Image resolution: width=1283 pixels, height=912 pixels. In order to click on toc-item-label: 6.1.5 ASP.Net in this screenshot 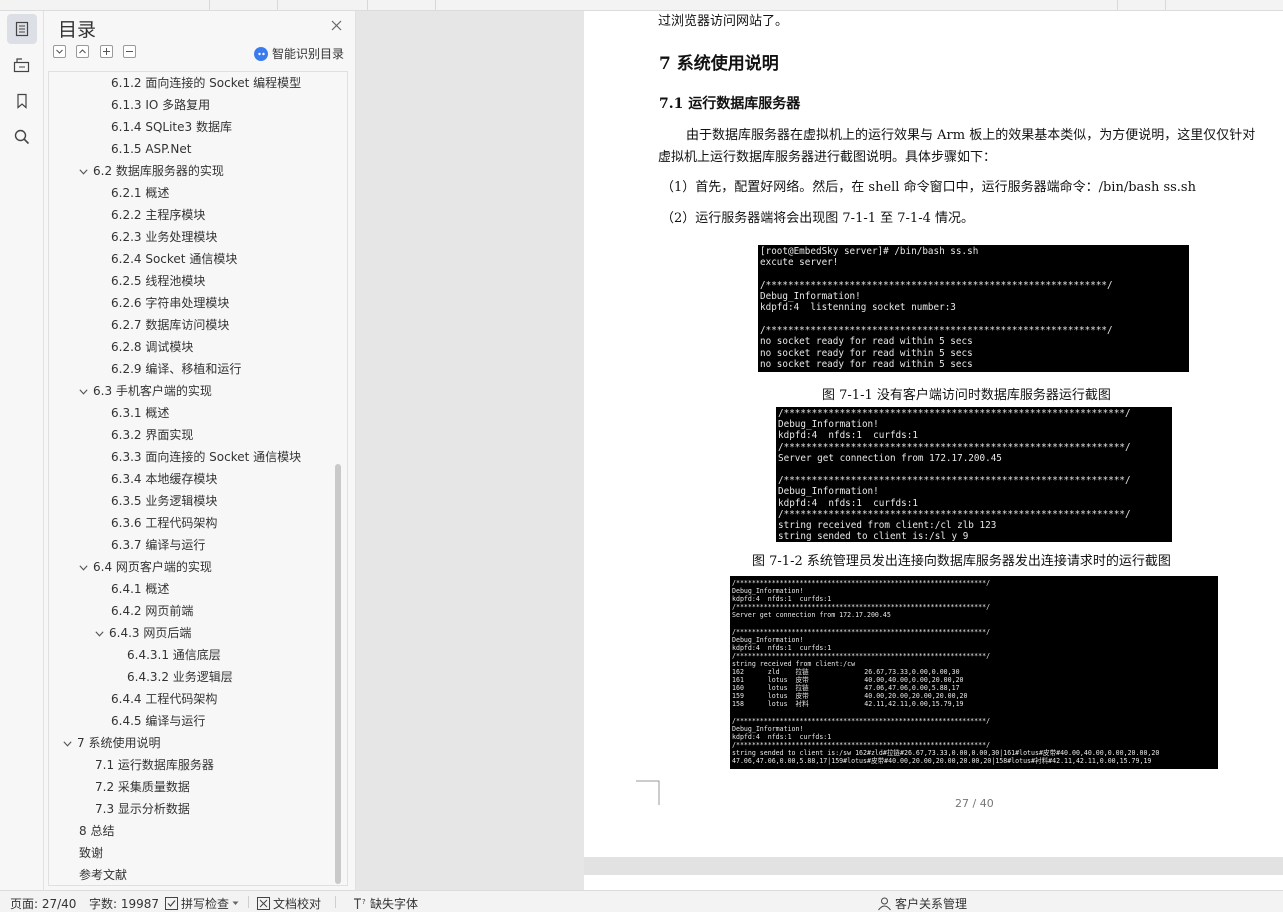, I will do `click(151, 149)`.